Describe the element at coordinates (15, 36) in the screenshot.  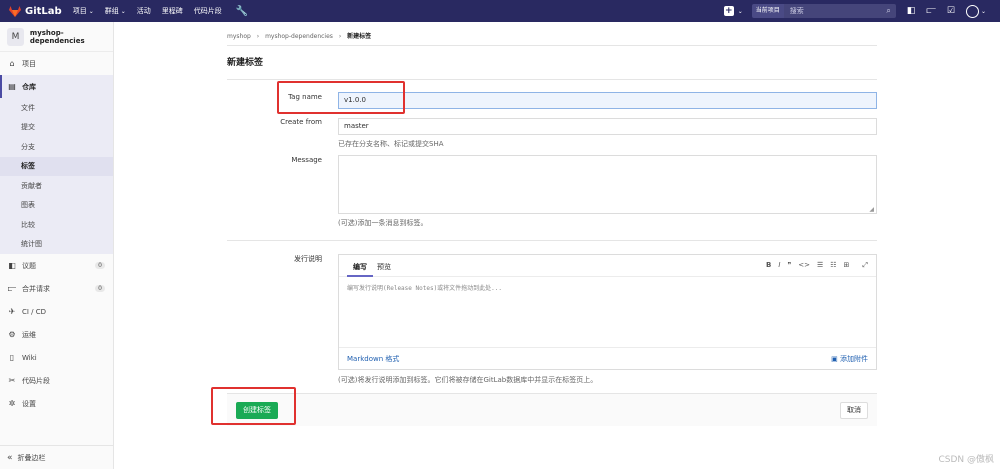
I see `project-avatar: M` at that location.